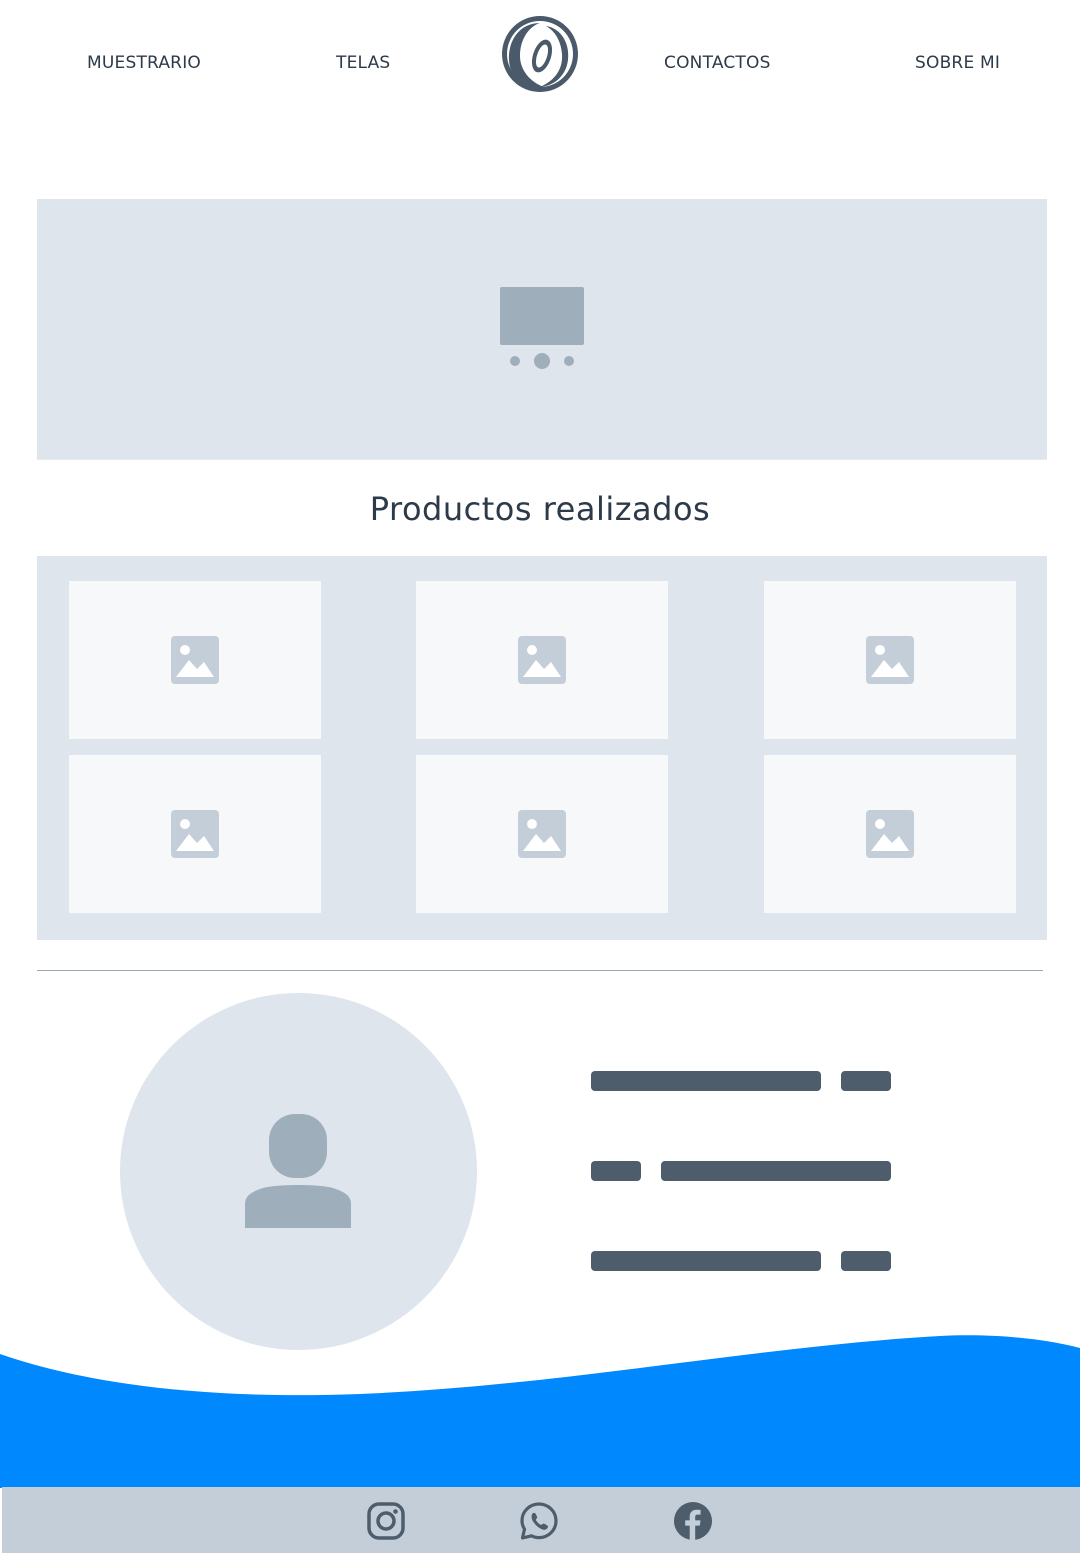 This screenshot has width=1080, height=1554. Describe the element at coordinates (540, 1411) in the screenshot. I see `decorative-wave` at that location.